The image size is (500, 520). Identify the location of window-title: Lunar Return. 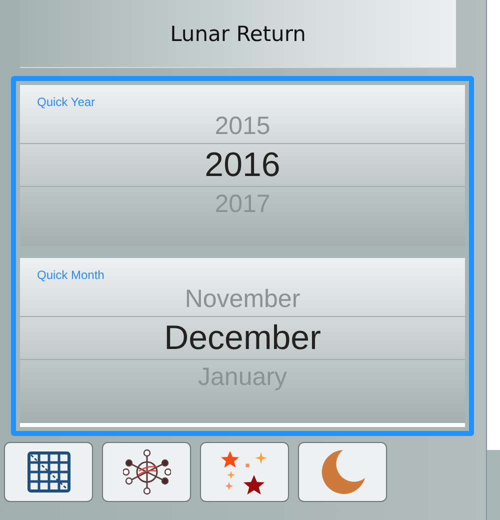
(238, 34).